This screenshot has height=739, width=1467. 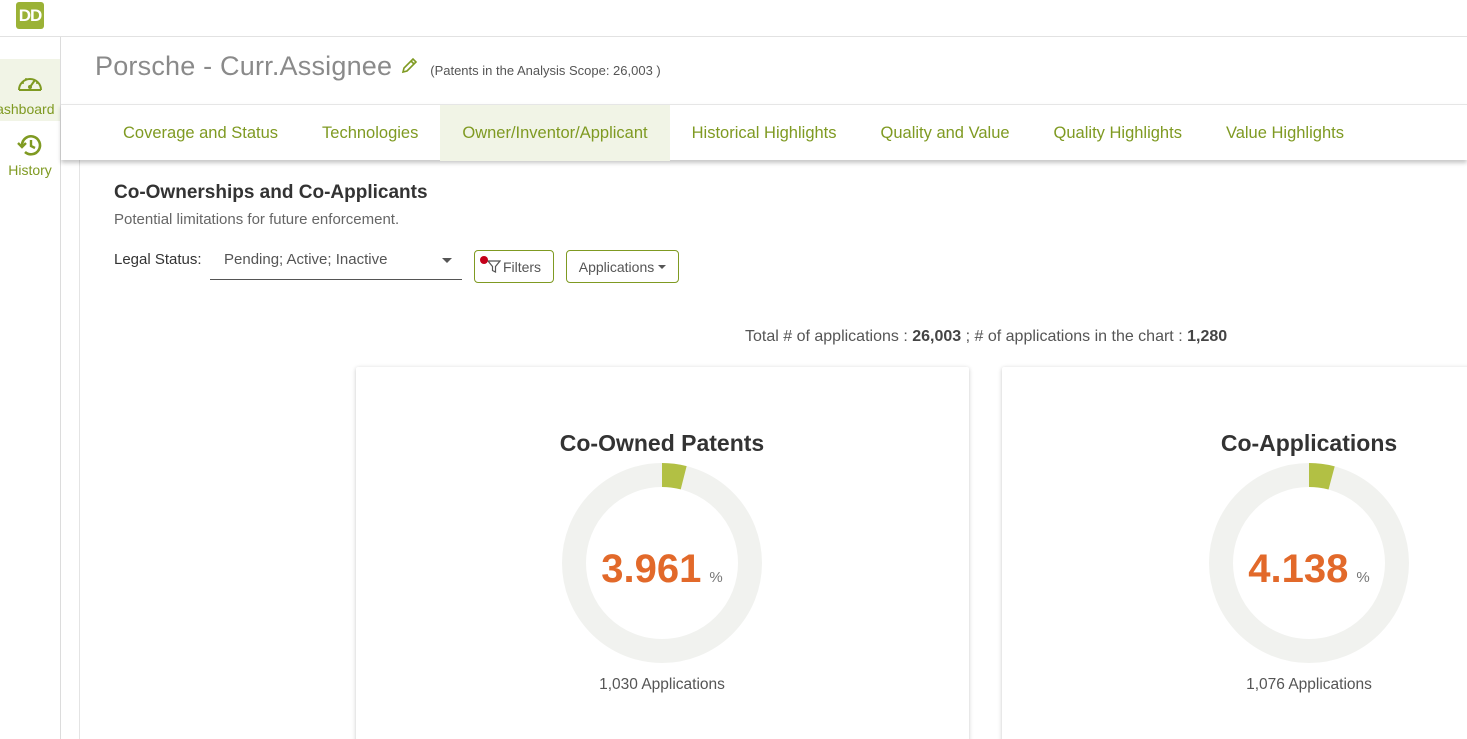 I want to click on app-logo: DD, so click(x=30, y=15).